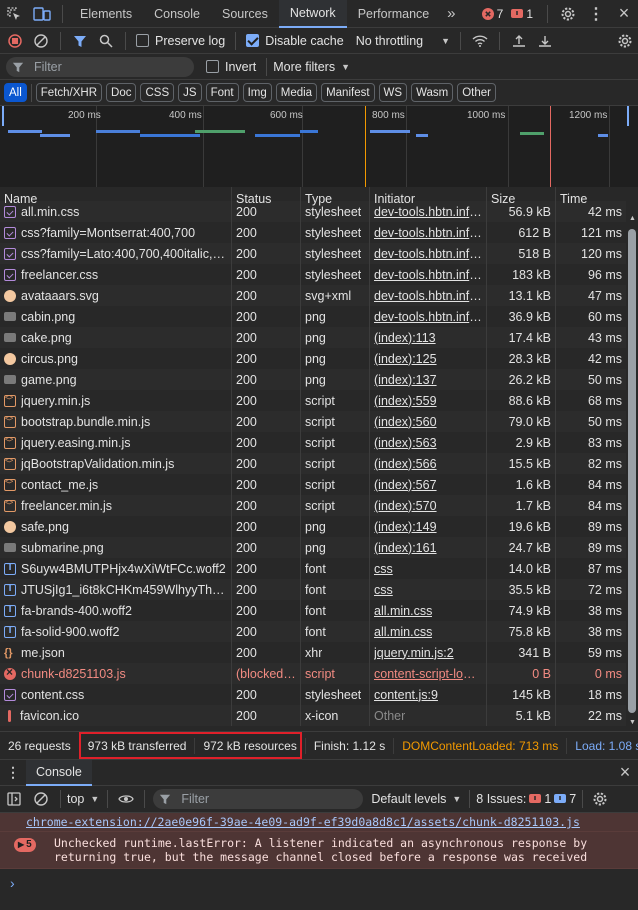 This screenshot has height=910, width=638. I want to click on type-filter-font: Font, so click(222, 92).